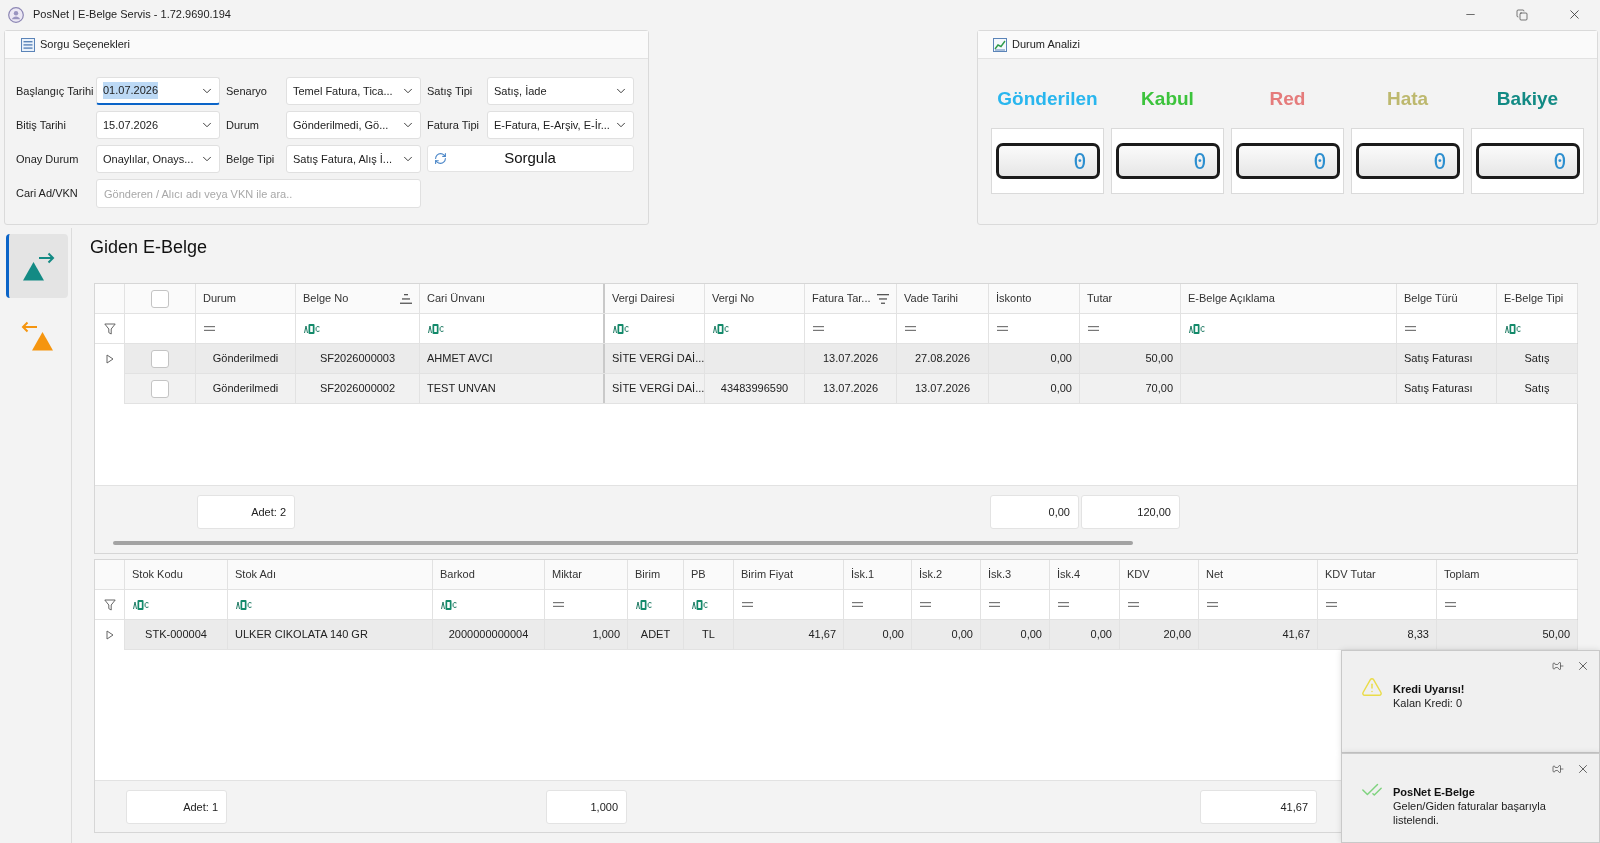 The height and width of the screenshot is (843, 1600). Describe the element at coordinates (586, 574) in the screenshot. I see `column-header: Miktar` at that location.